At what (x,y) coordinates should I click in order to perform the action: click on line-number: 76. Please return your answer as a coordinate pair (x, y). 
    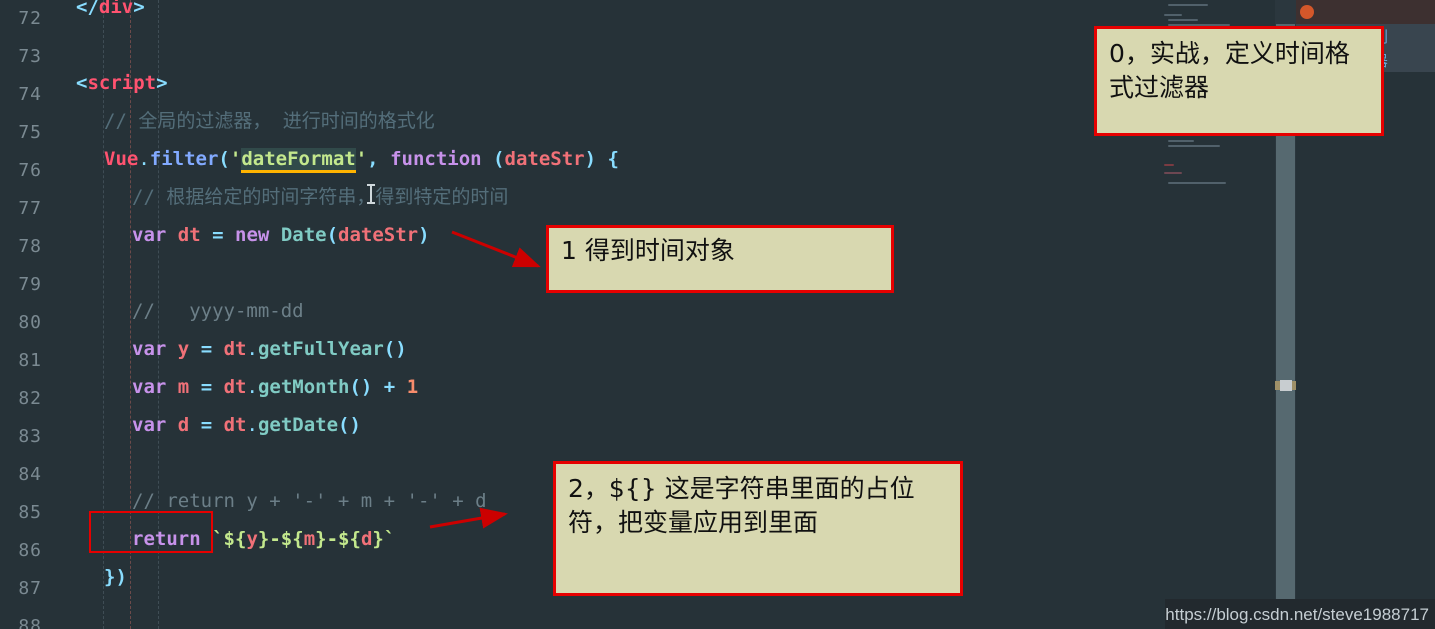
    Looking at the image, I should click on (30, 170).